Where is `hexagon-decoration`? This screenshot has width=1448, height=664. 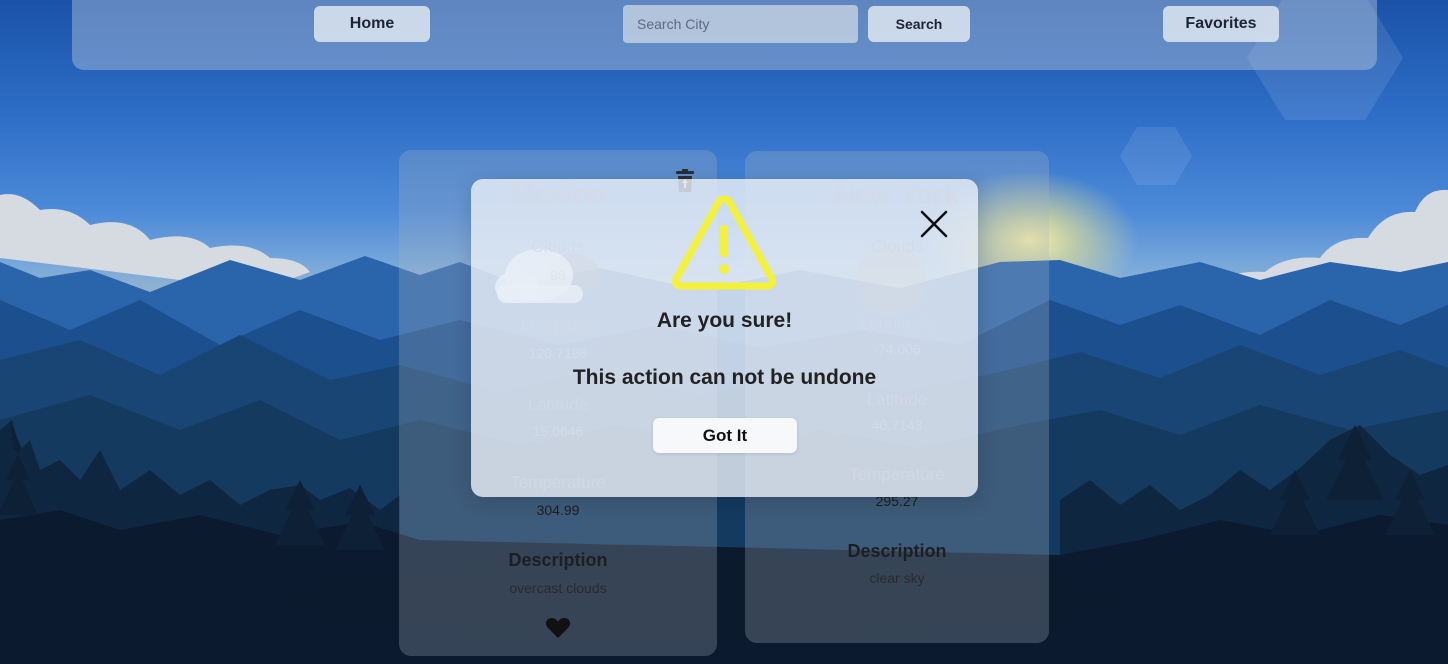
hexagon-decoration is located at coordinates (1156, 156).